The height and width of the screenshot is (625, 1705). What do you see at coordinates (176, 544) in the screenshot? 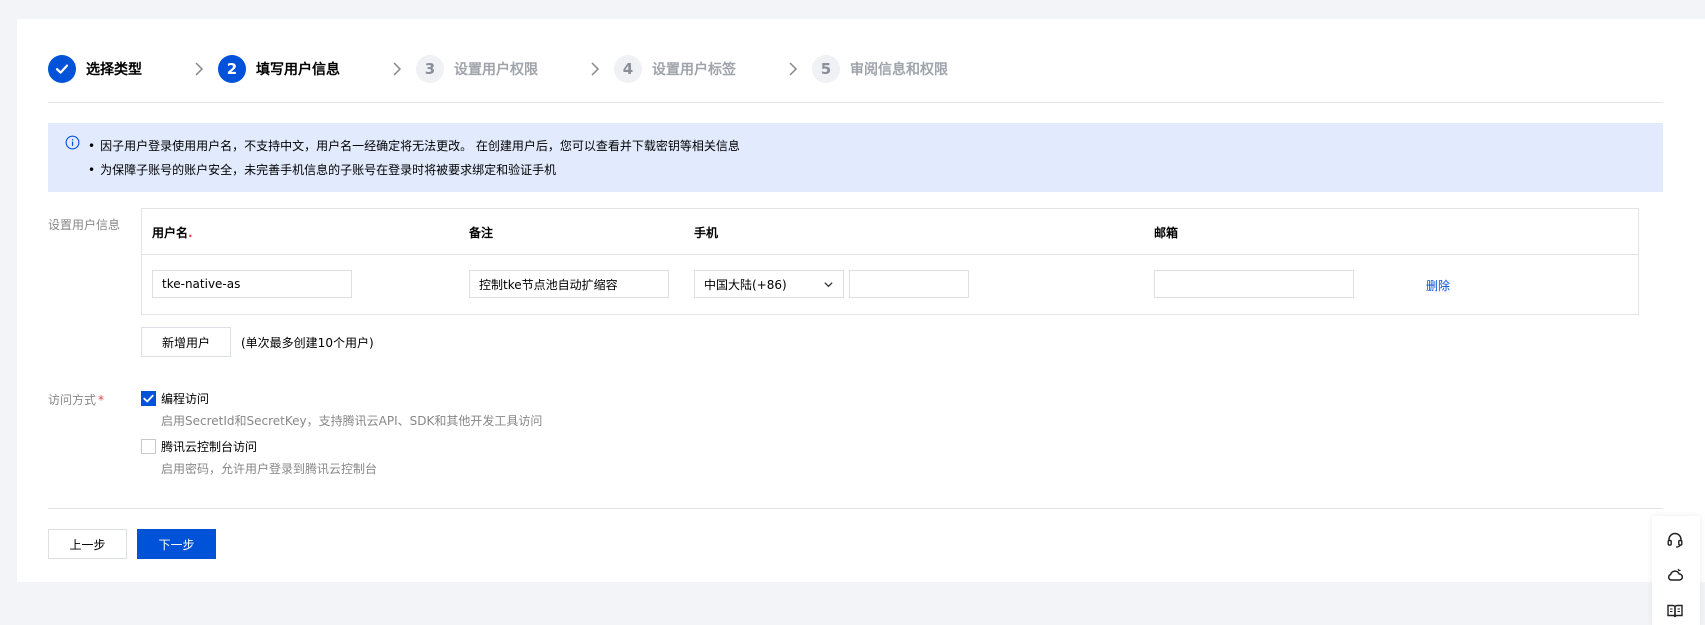
I see `next-step-button: 下一步` at bounding box center [176, 544].